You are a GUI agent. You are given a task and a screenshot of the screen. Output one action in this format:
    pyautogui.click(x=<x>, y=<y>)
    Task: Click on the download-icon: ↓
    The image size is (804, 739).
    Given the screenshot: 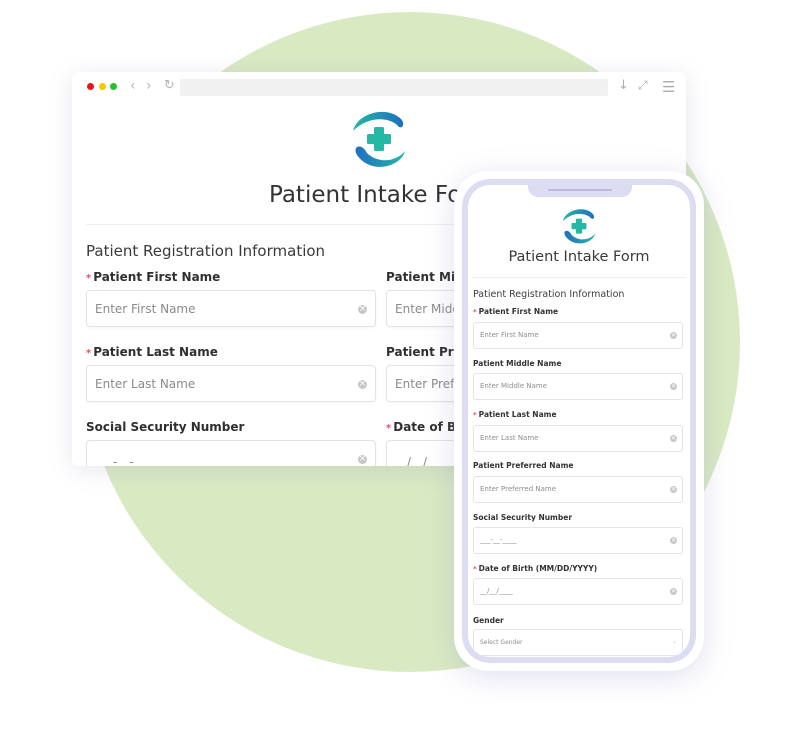 What is the action you would take?
    pyautogui.click(x=623, y=85)
    